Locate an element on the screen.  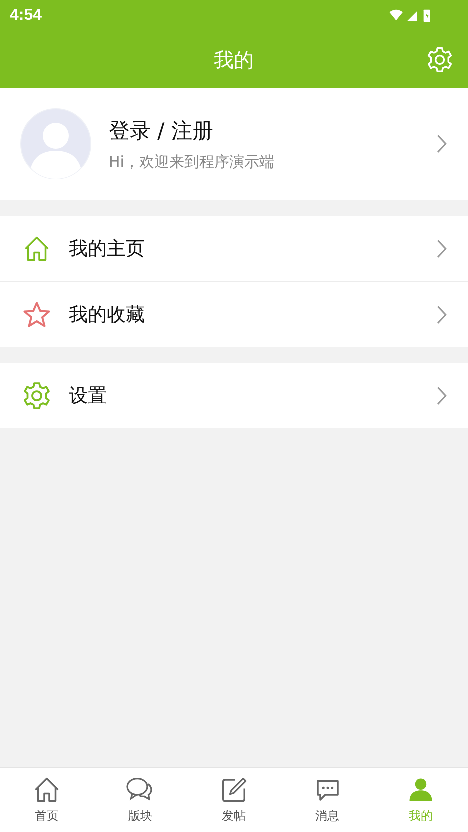
tab-item: 发帖 is located at coordinates (234, 800).